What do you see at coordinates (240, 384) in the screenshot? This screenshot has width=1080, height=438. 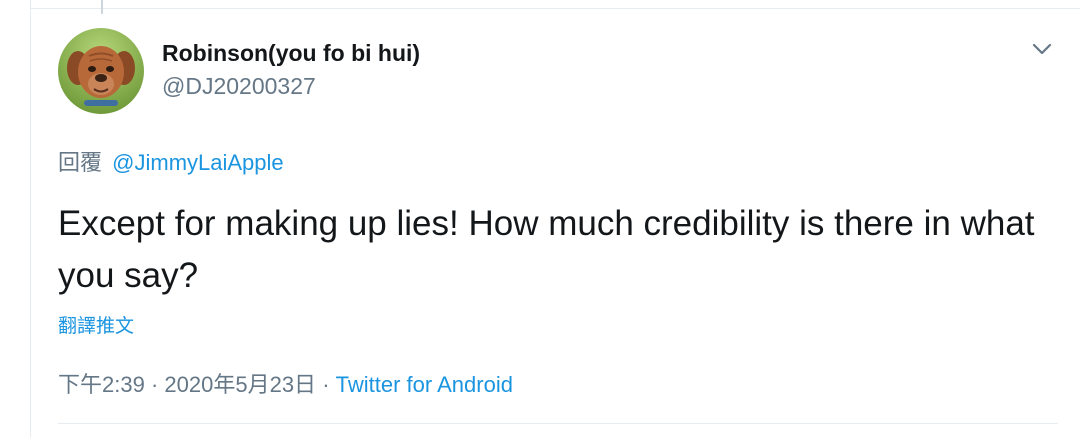 I see `tweet-date: 2020年5月23日` at bounding box center [240, 384].